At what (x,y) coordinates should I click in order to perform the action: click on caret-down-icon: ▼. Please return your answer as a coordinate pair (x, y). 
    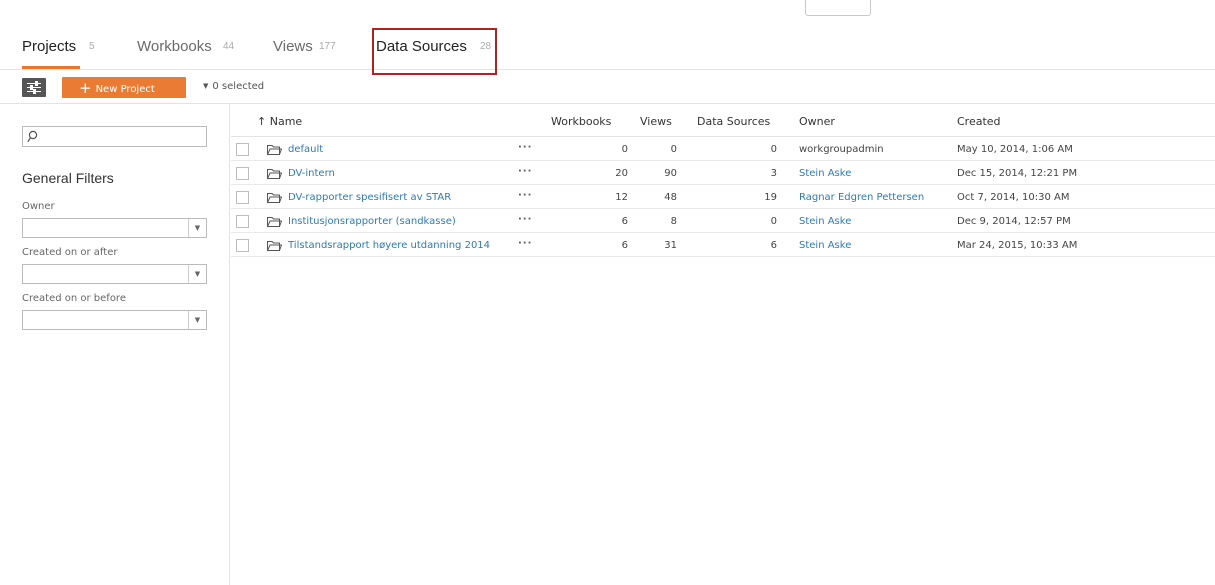
    Looking at the image, I should click on (206, 86).